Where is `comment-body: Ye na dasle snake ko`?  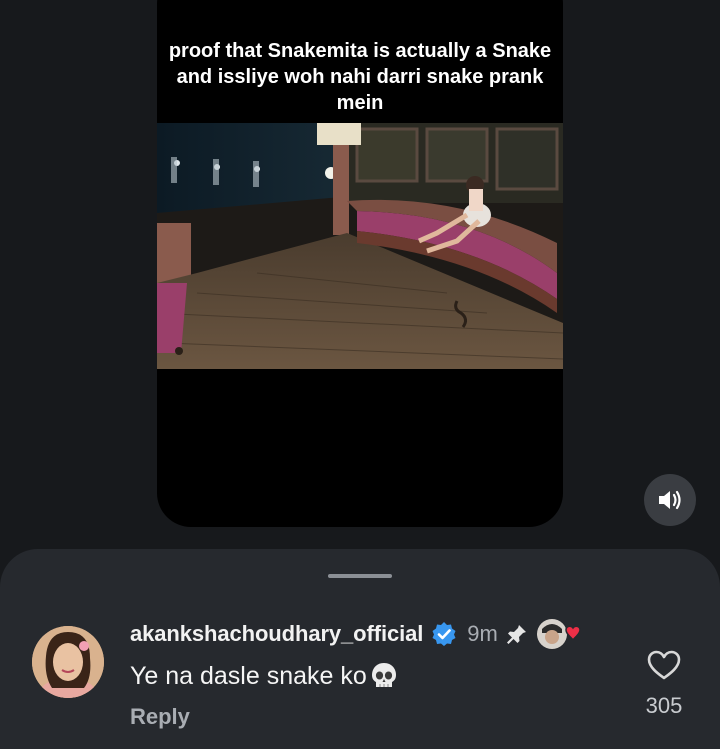 comment-body: Ye na dasle snake ko is located at coordinates (264, 676).